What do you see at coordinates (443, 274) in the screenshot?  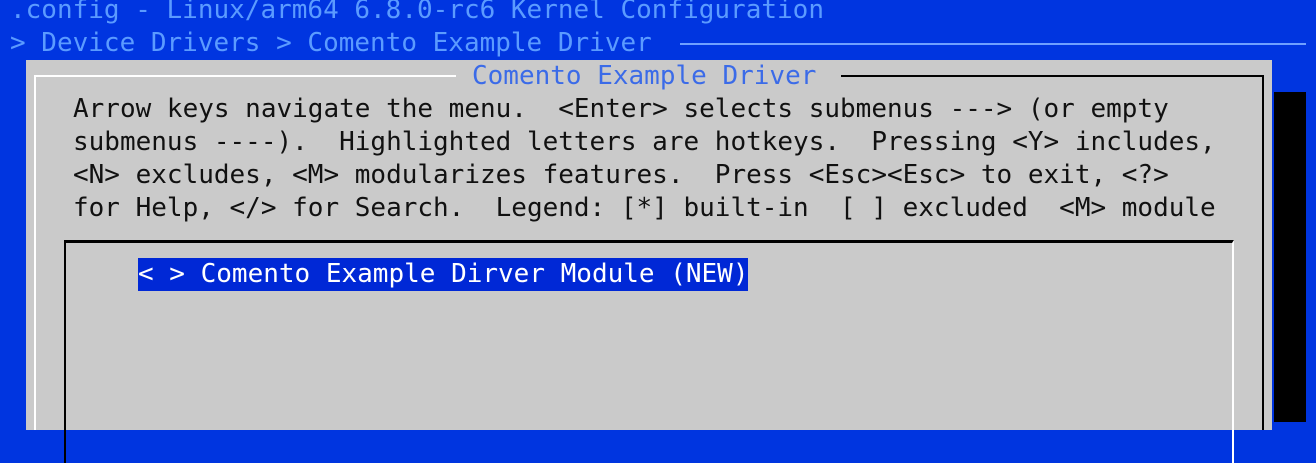 I see `menu-item-comento-example-driver-module: < > Comento Example Dirver Module (NEW)` at bounding box center [443, 274].